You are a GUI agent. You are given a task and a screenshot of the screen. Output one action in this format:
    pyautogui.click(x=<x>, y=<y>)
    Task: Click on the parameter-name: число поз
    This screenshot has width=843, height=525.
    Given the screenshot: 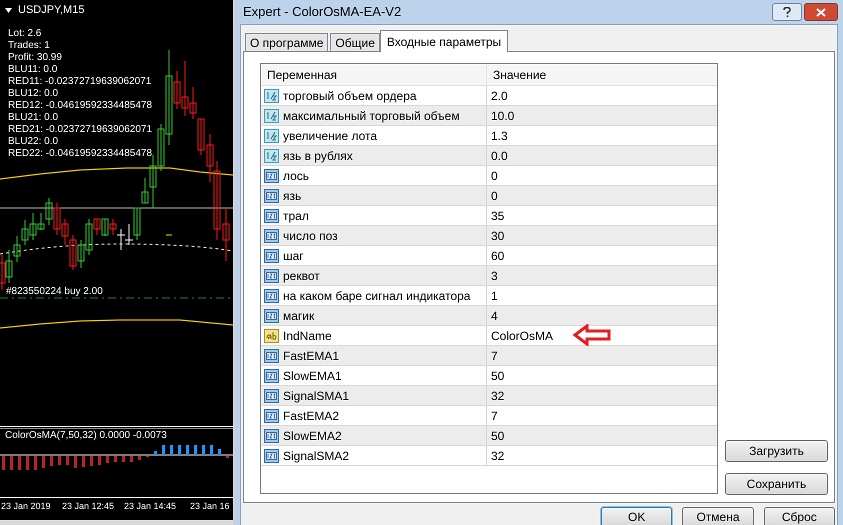 What is the action you would take?
    pyautogui.click(x=310, y=236)
    